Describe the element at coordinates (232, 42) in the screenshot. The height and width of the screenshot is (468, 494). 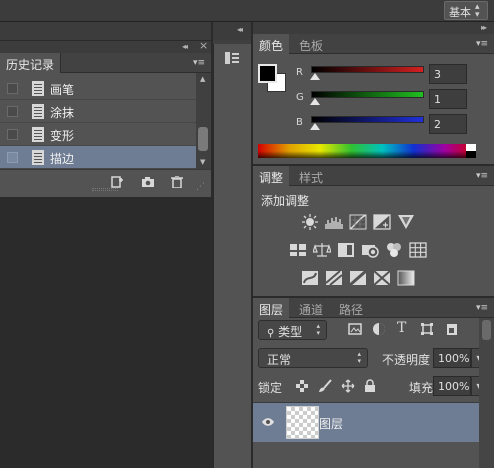
I see `dock-drag-handle` at that location.